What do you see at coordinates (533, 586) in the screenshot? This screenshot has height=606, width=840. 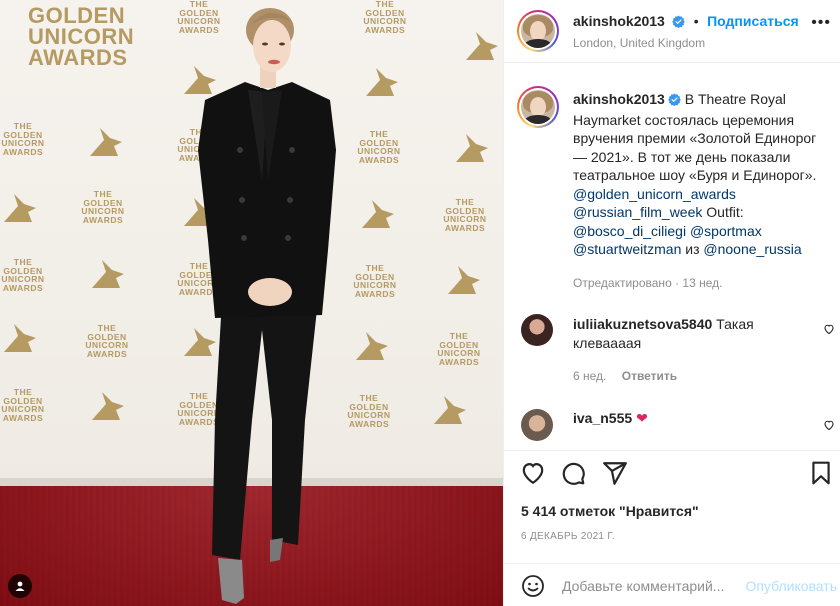 I see `emoji-icon` at bounding box center [533, 586].